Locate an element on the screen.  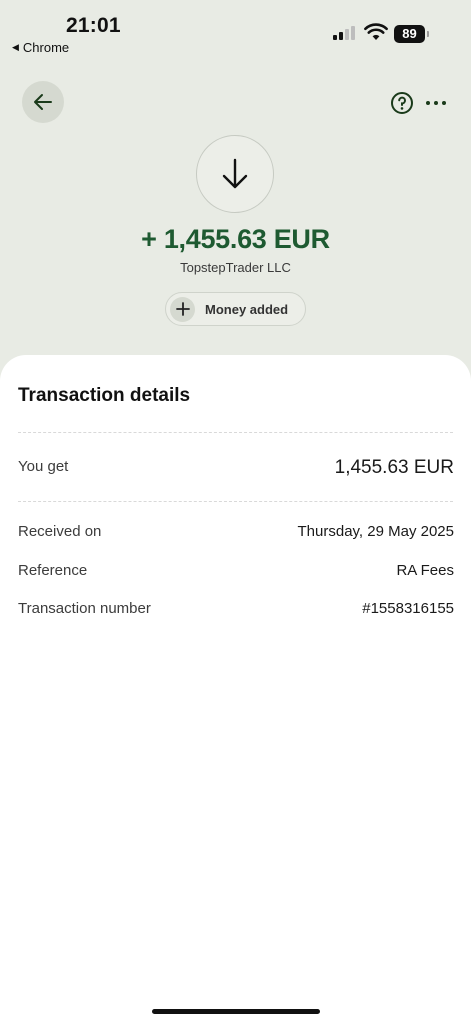
back-triangle-icon: ◀ is located at coordinates (15, 47).